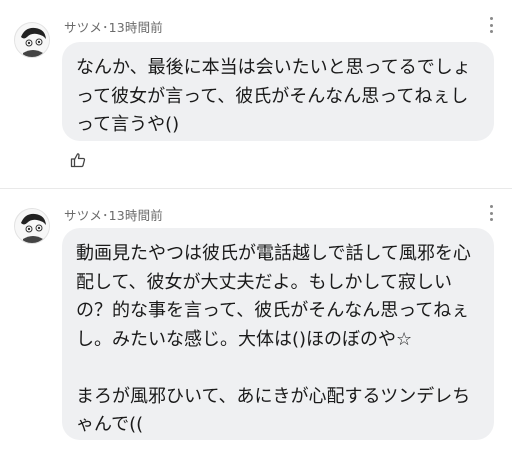 The height and width of the screenshot is (450, 512). Describe the element at coordinates (256, 188) in the screenshot. I see `divider` at that location.